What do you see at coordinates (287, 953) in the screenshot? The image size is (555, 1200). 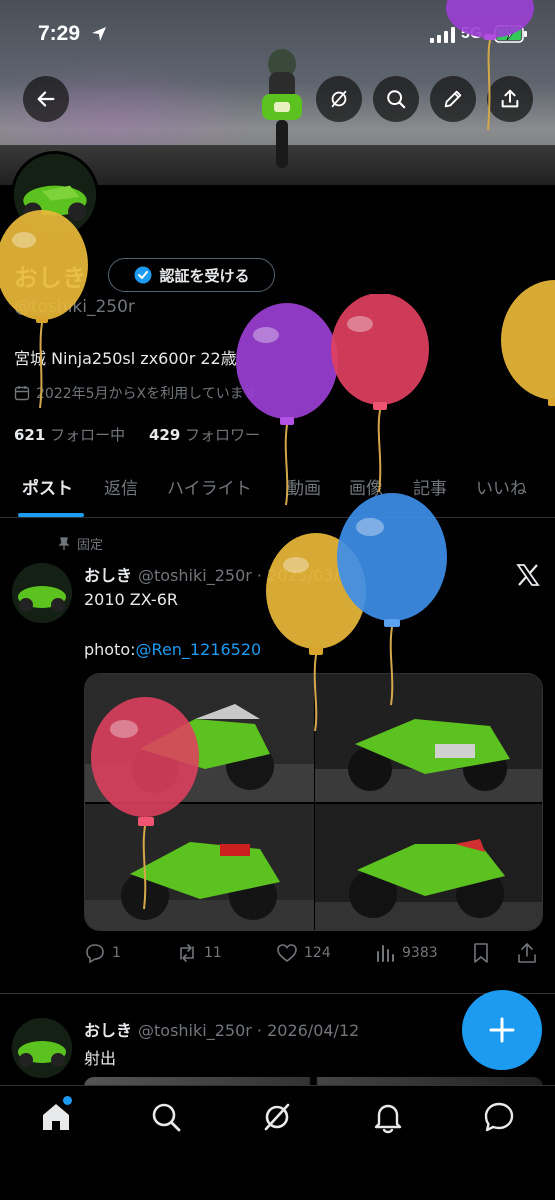 I see `like-icon` at bounding box center [287, 953].